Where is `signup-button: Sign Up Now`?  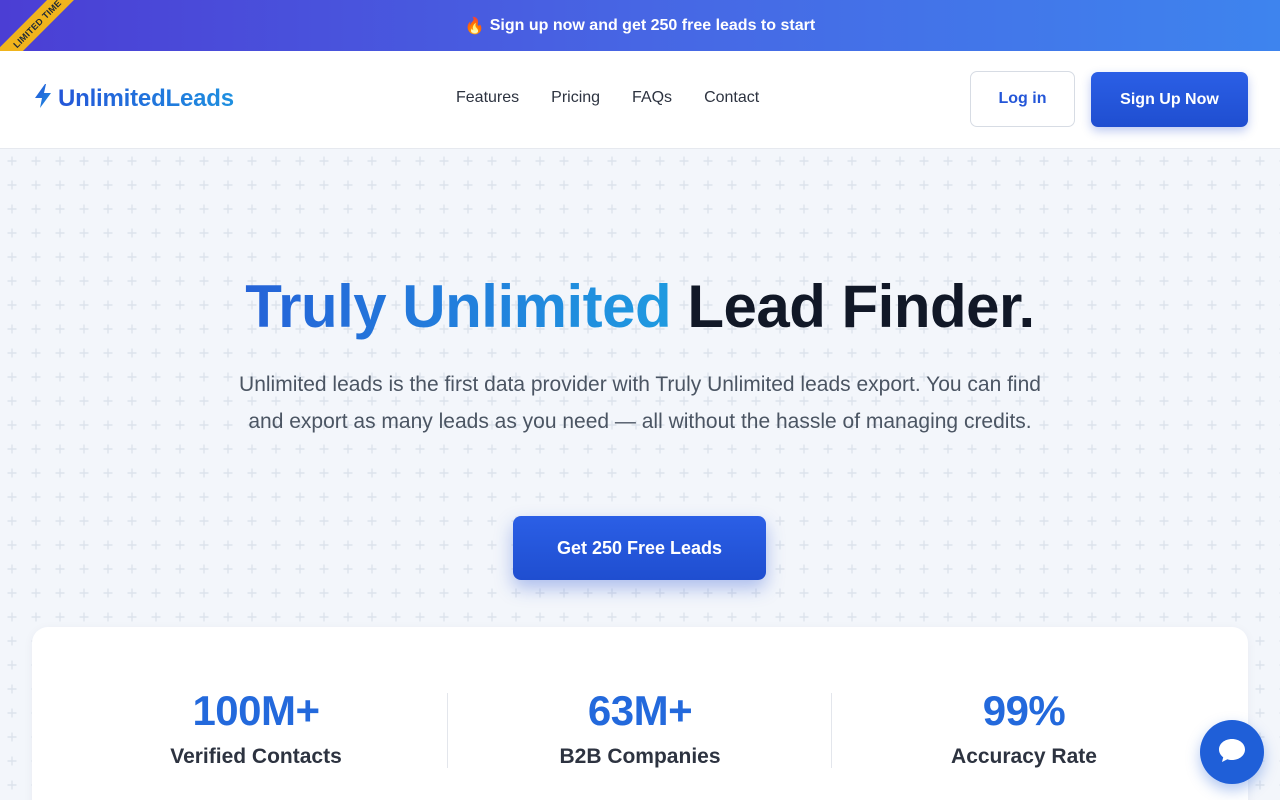 signup-button: Sign Up Now is located at coordinates (1169, 99).